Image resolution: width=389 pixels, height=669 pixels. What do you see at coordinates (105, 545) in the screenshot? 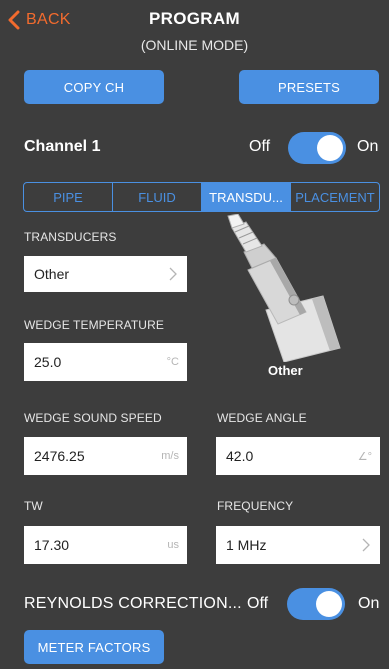
I see `tw-input: 17.30 us` at bounding box center [105, 545].